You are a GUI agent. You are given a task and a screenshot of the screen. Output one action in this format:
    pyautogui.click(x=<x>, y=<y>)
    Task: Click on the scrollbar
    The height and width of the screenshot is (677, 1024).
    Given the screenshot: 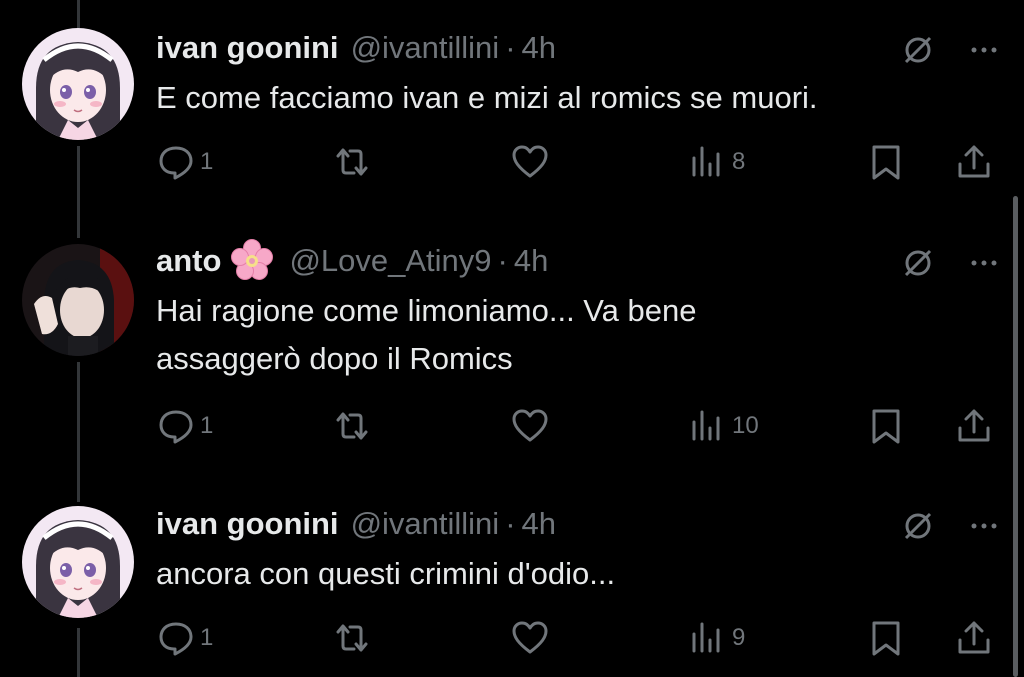 What is the action you would take?
    pyautogui.click(x=1015, y=436)
    